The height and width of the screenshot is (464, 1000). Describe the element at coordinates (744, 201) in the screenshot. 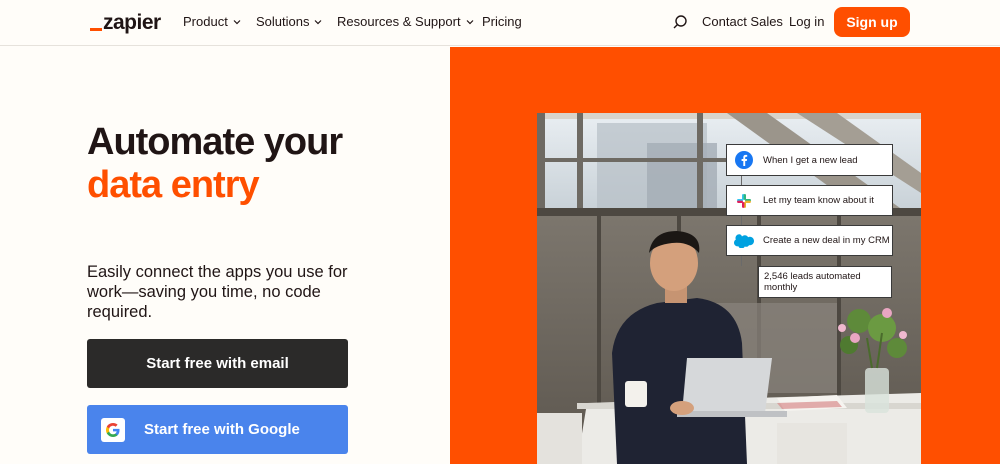

I see `slack-icon` at that location.